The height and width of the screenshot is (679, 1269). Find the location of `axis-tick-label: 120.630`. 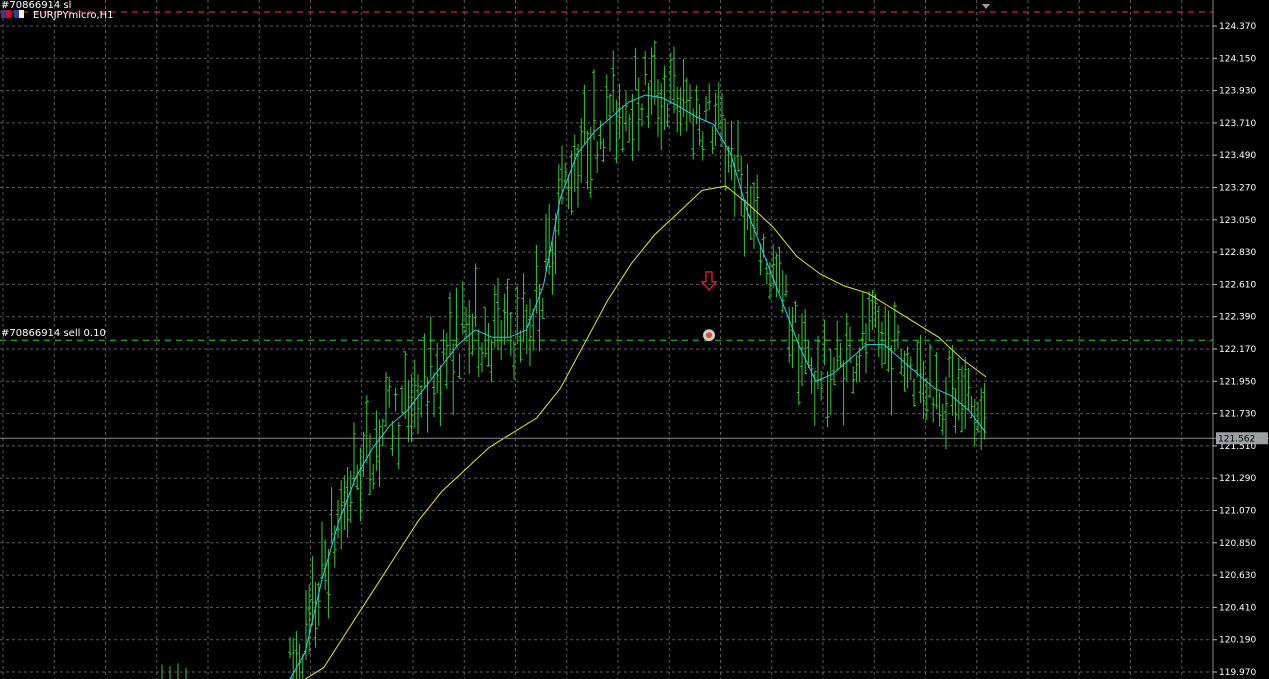

axis-tick-label: 120.630 is located at coordinates (1237, 576).